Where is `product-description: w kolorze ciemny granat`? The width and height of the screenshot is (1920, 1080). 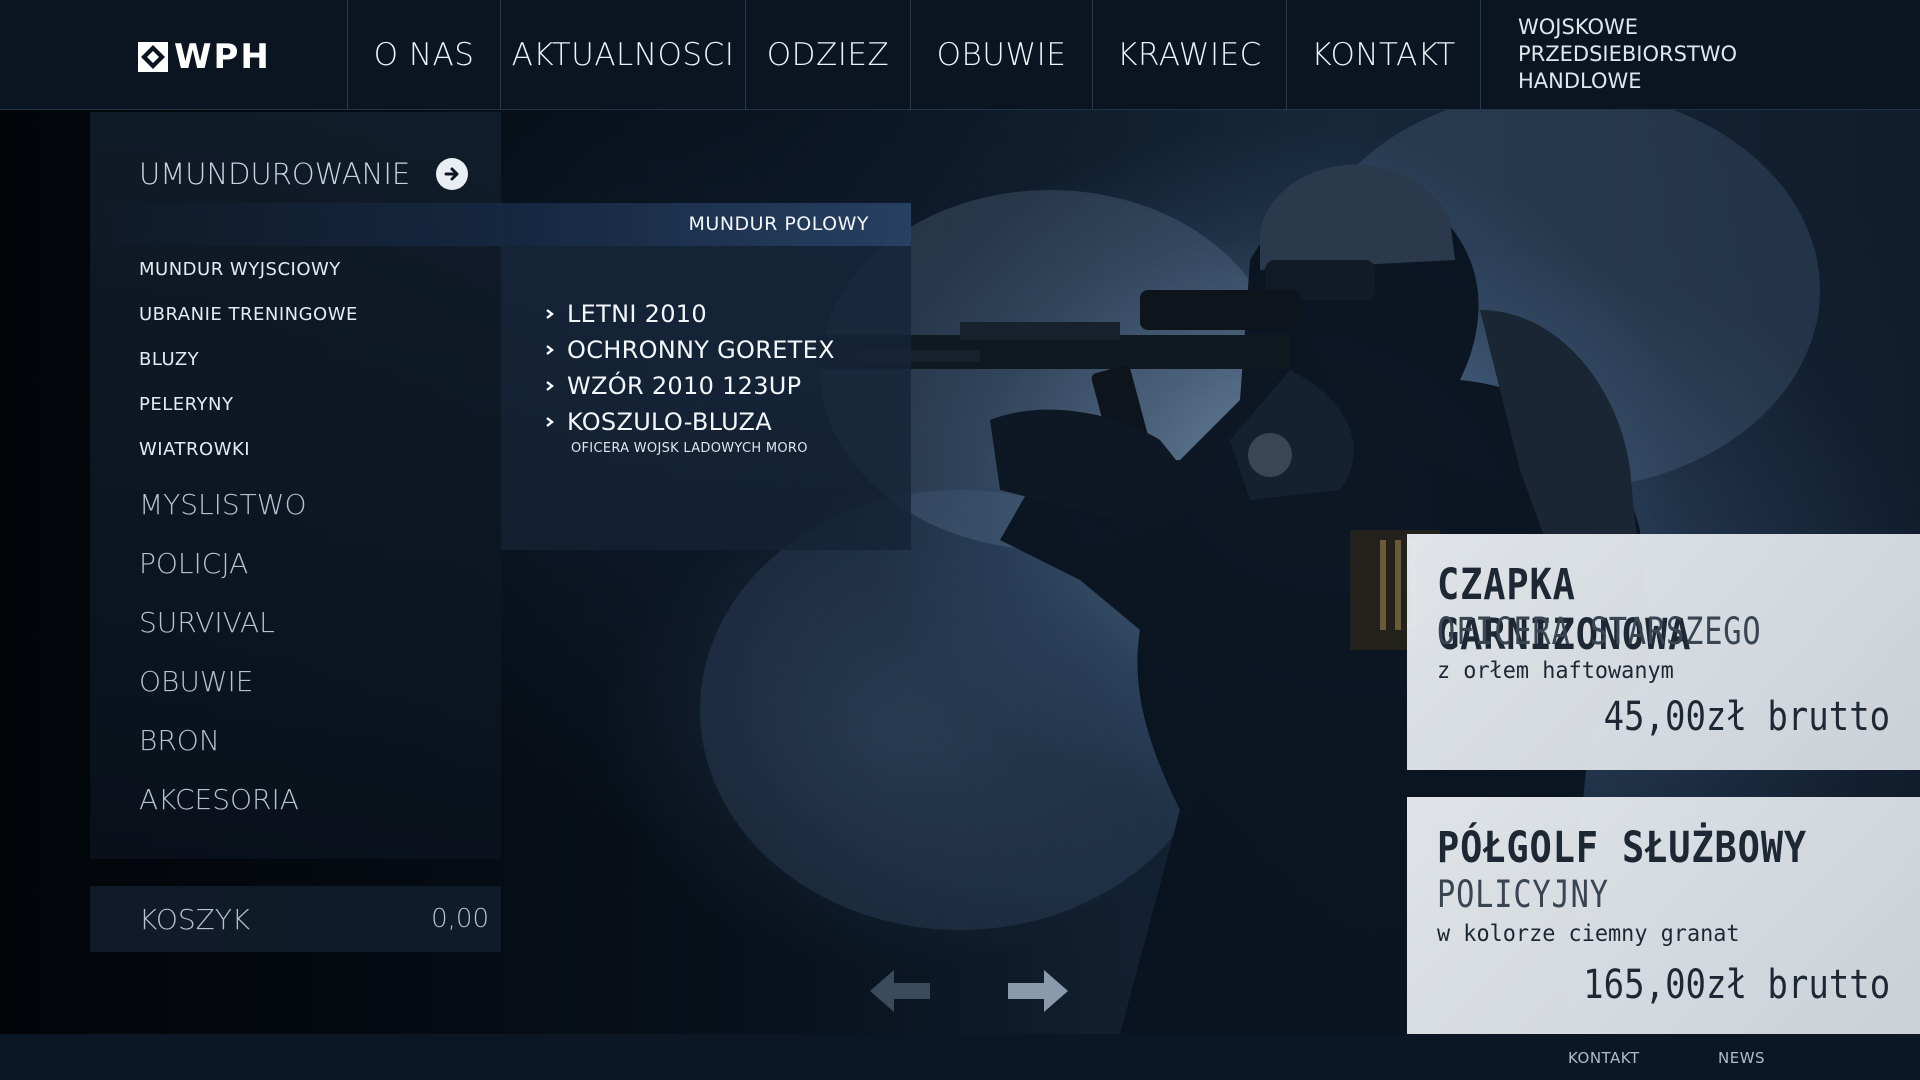
product-description: w kolorze ciemny granat is located at coordinates (1588, 934).